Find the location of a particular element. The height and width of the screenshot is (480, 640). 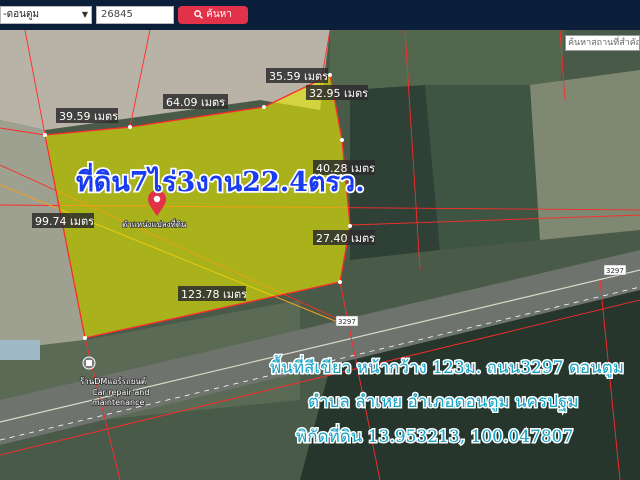

svg-text: 39.59 เมตร is located at coordinates (88, 116).